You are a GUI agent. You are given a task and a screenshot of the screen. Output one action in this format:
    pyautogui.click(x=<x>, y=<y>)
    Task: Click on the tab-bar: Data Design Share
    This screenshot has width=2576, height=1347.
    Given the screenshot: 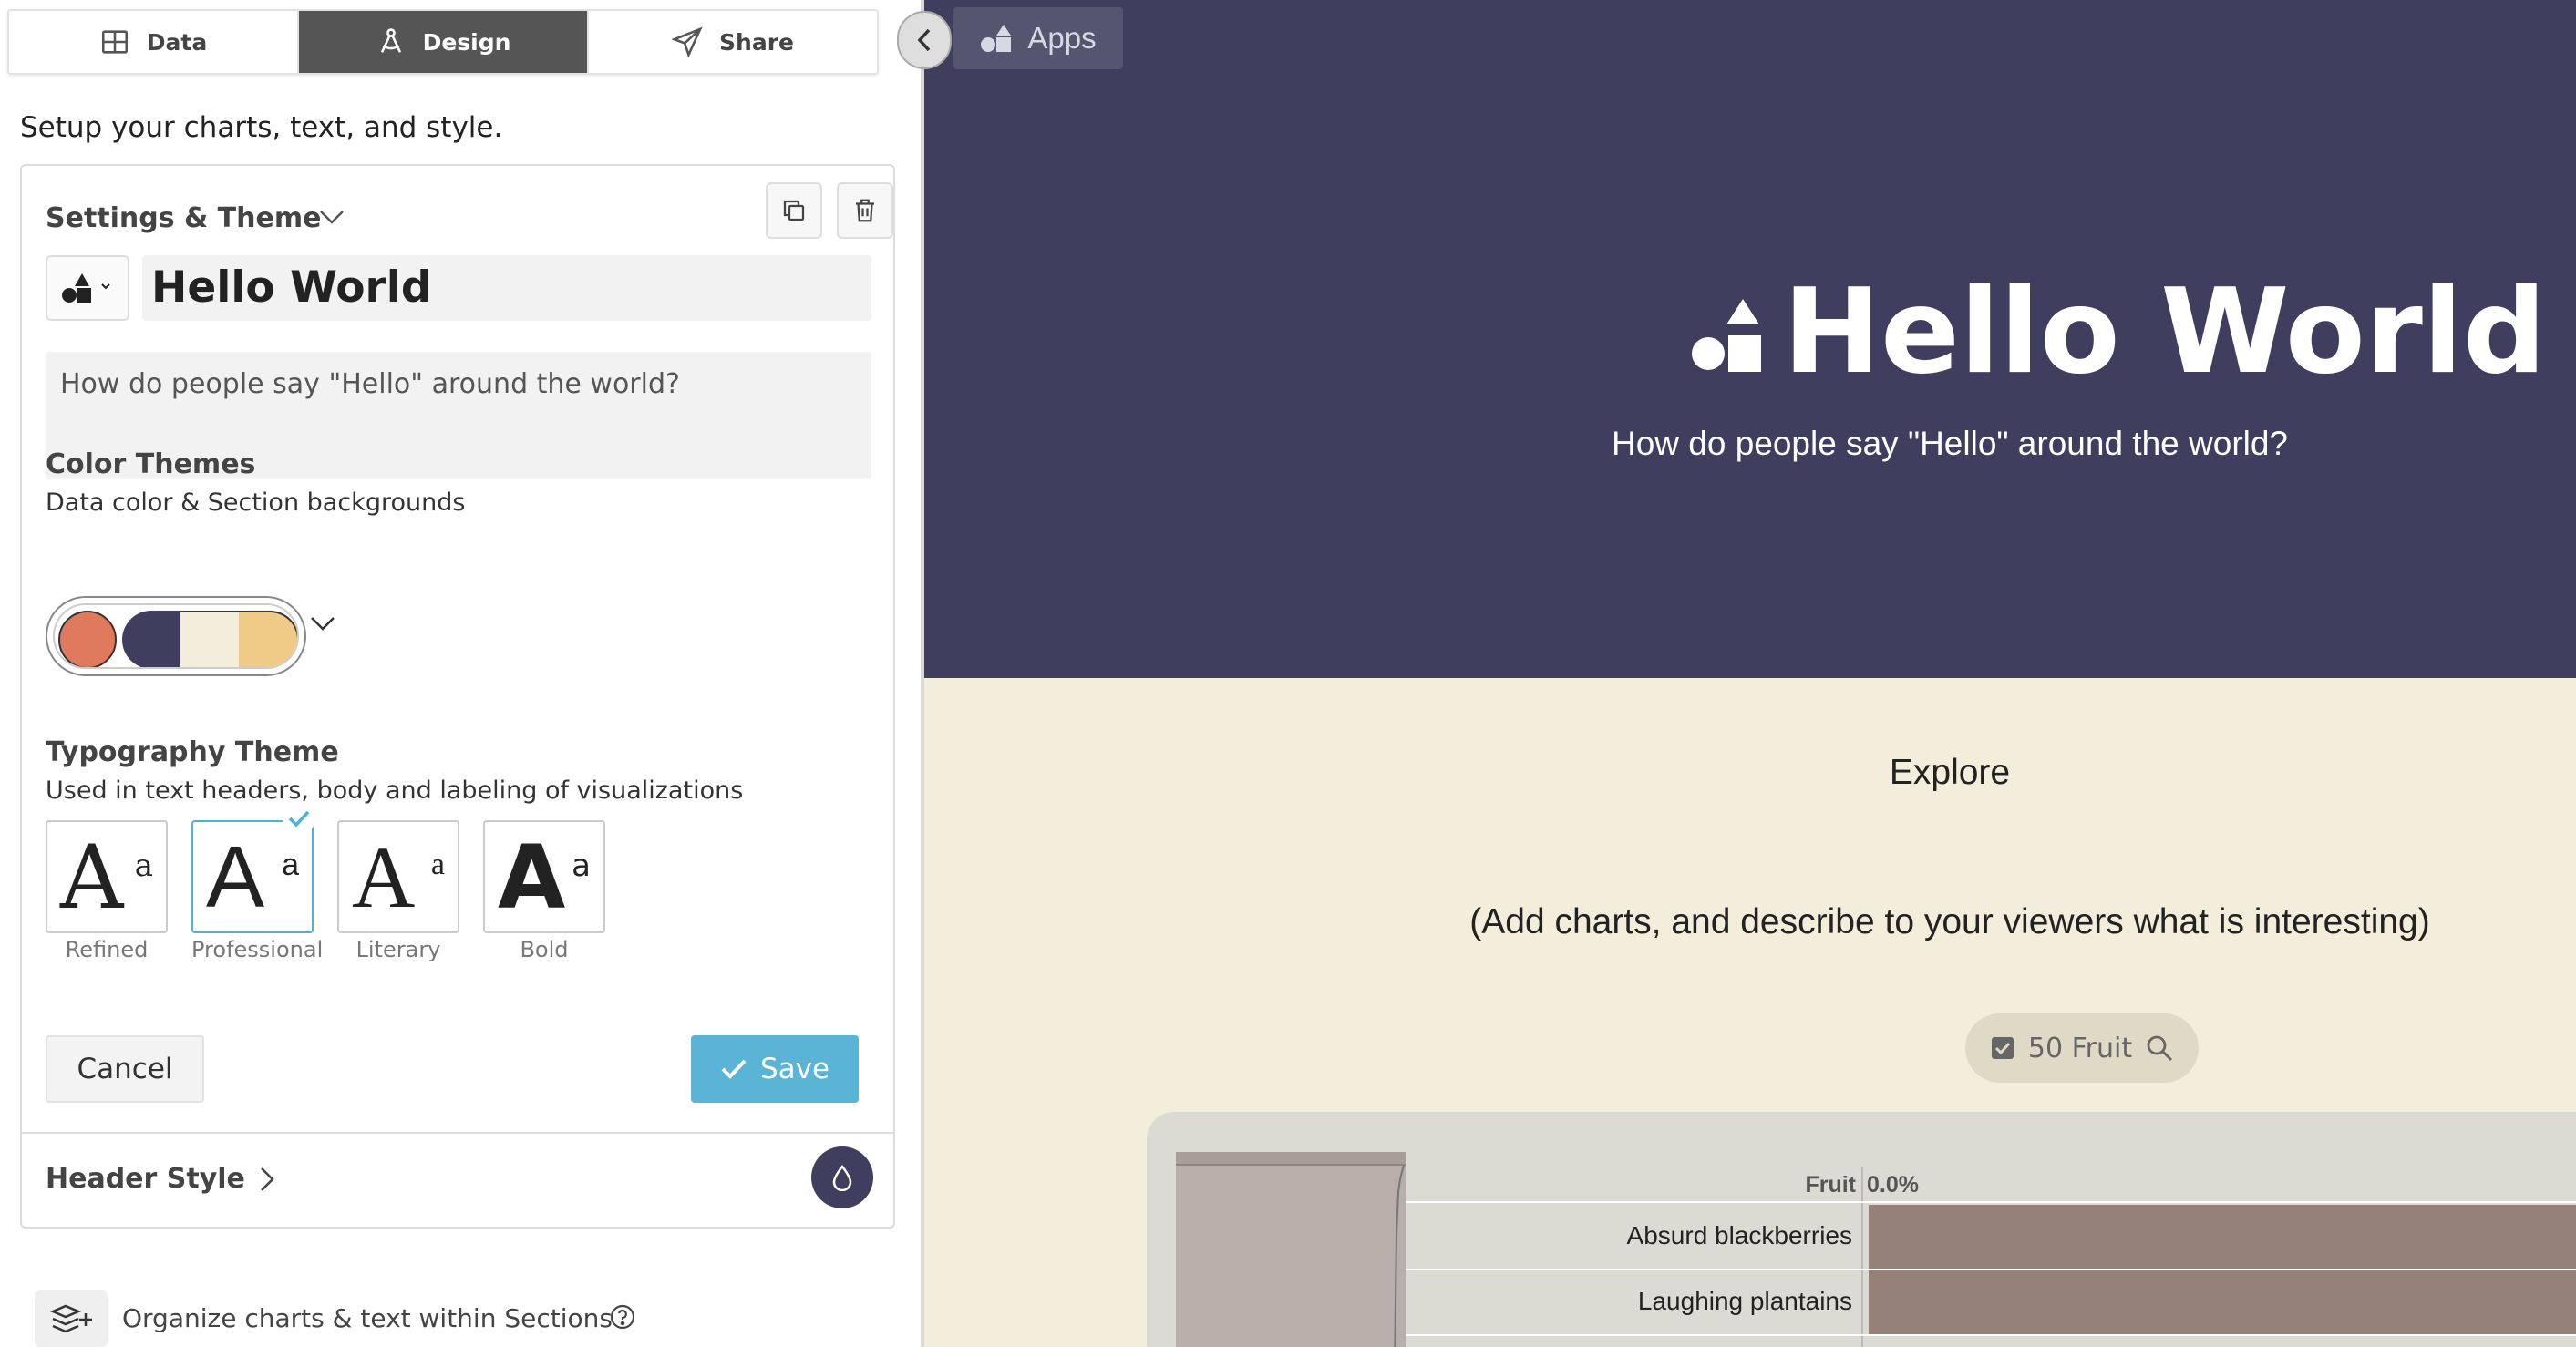 What is the action you would take?
    pyautogui.click(x=443, y=42)
    